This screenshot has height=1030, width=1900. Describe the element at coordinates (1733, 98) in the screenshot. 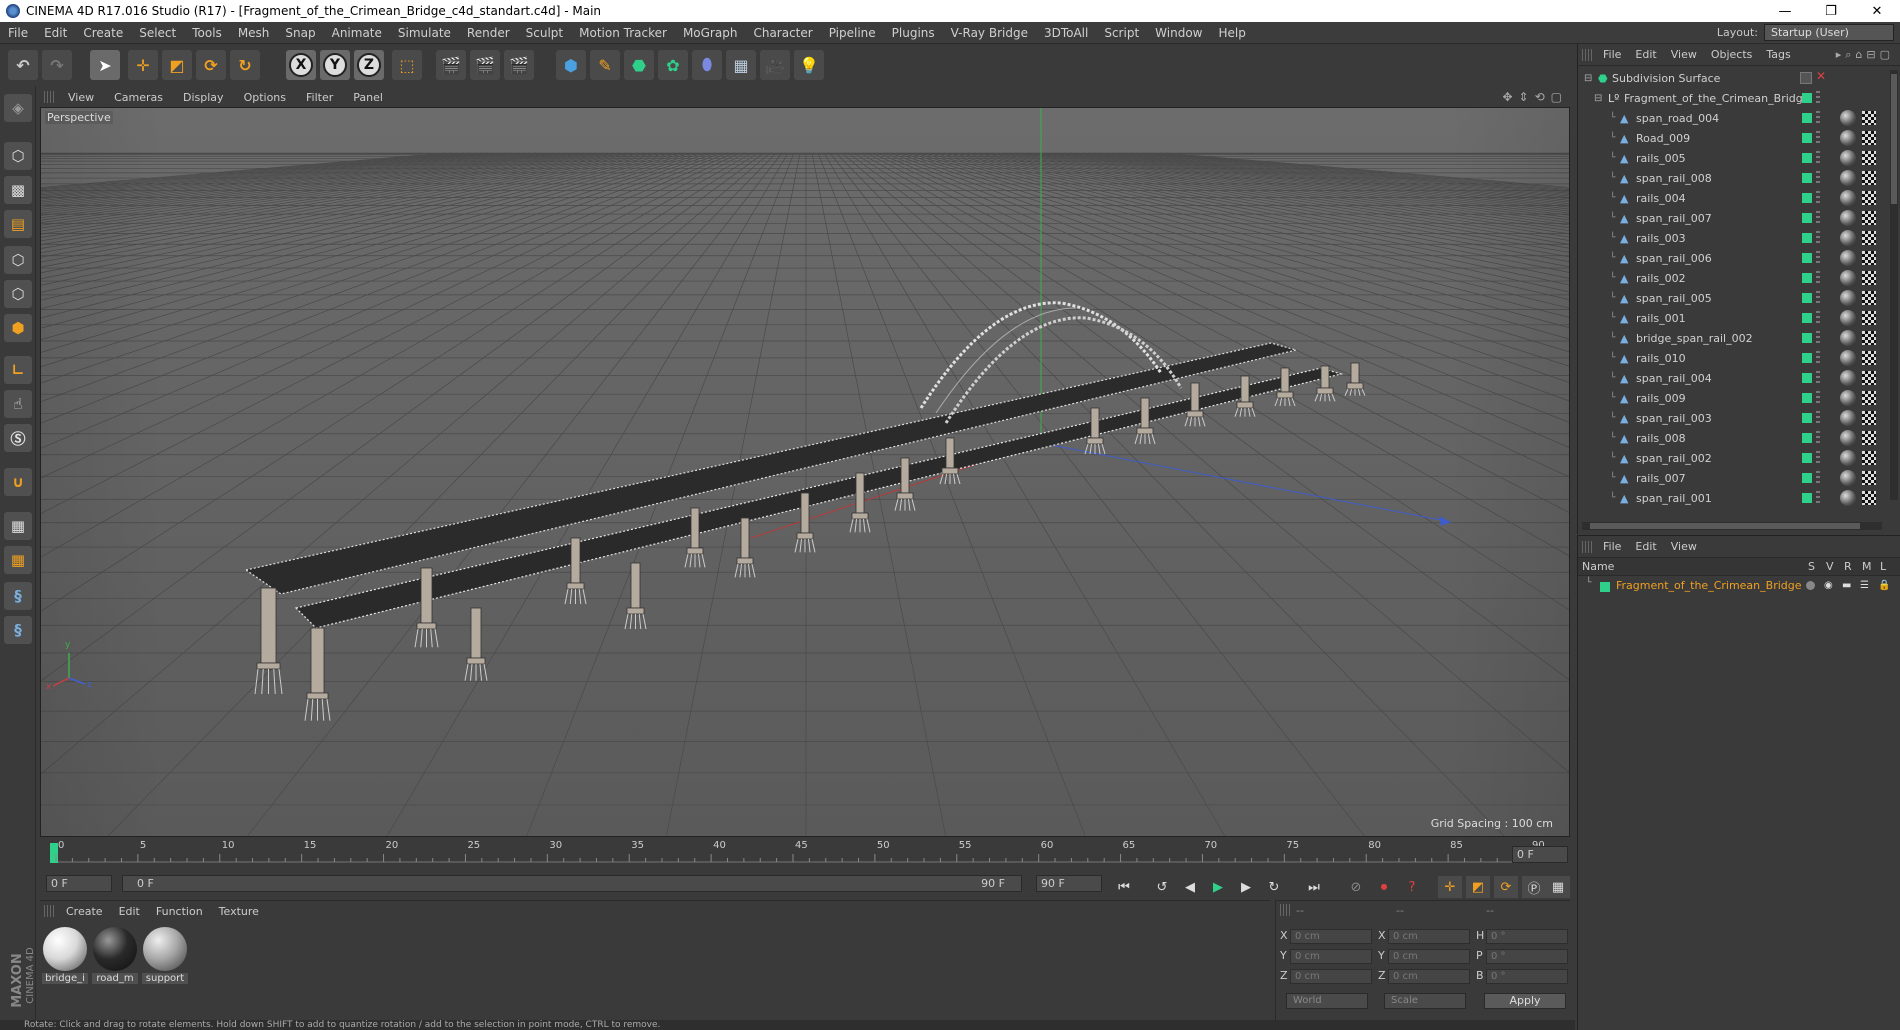

I see `tree-item-bridge-group: ⊟ Lº Fragment_of_the_Crimean_Bridge` at that location.